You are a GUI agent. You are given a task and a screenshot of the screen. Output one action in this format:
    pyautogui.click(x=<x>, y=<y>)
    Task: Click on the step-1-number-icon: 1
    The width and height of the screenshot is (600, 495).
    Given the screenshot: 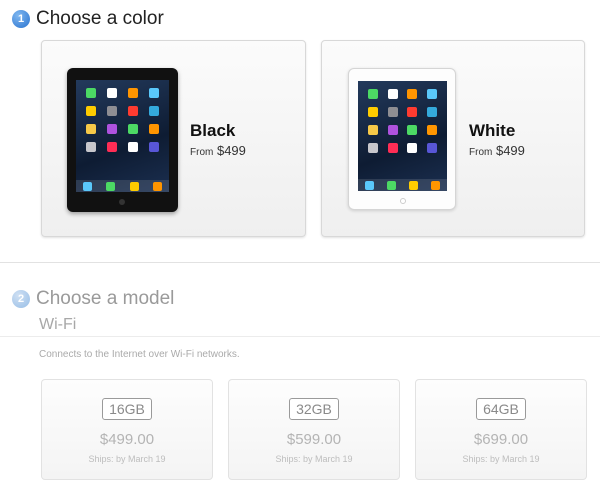 What is the action you would take?
    pyautogui.click(x=21, y=19)
    